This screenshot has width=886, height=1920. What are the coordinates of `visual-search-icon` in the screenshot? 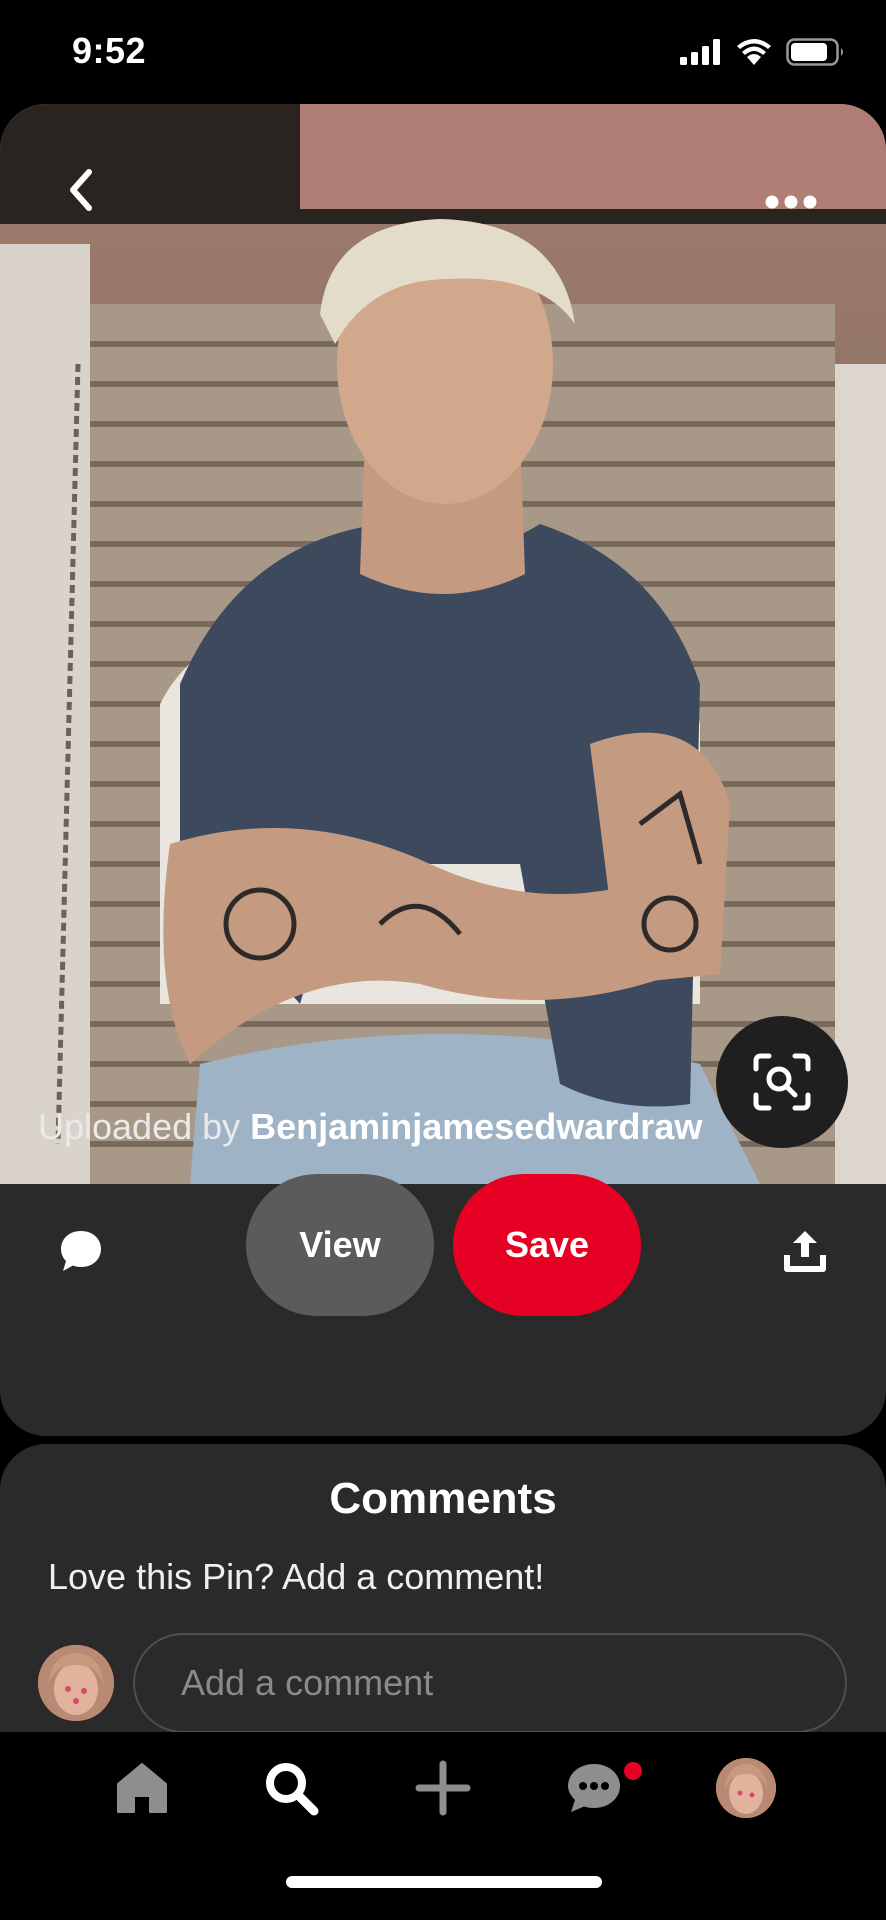 It's located at (782, 1082).